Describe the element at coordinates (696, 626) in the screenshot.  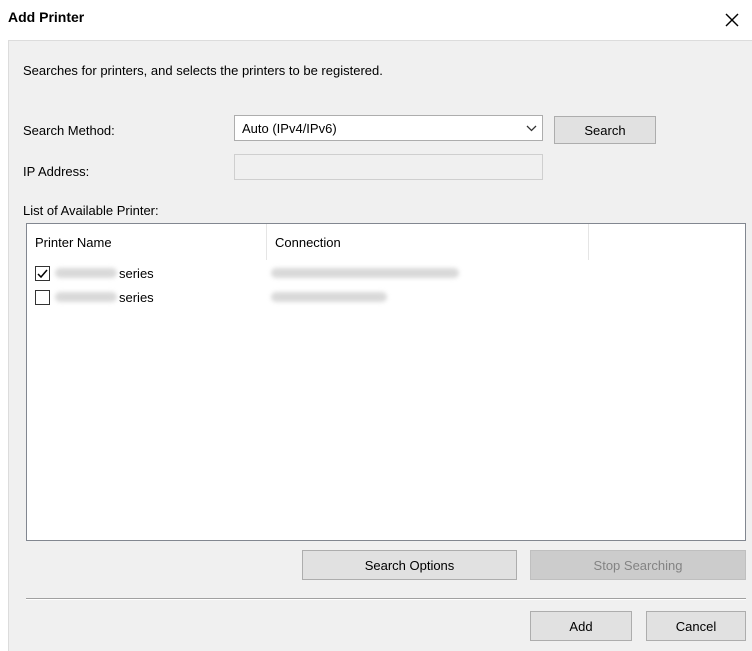
I see `cancel-button: Cancel` at that location.